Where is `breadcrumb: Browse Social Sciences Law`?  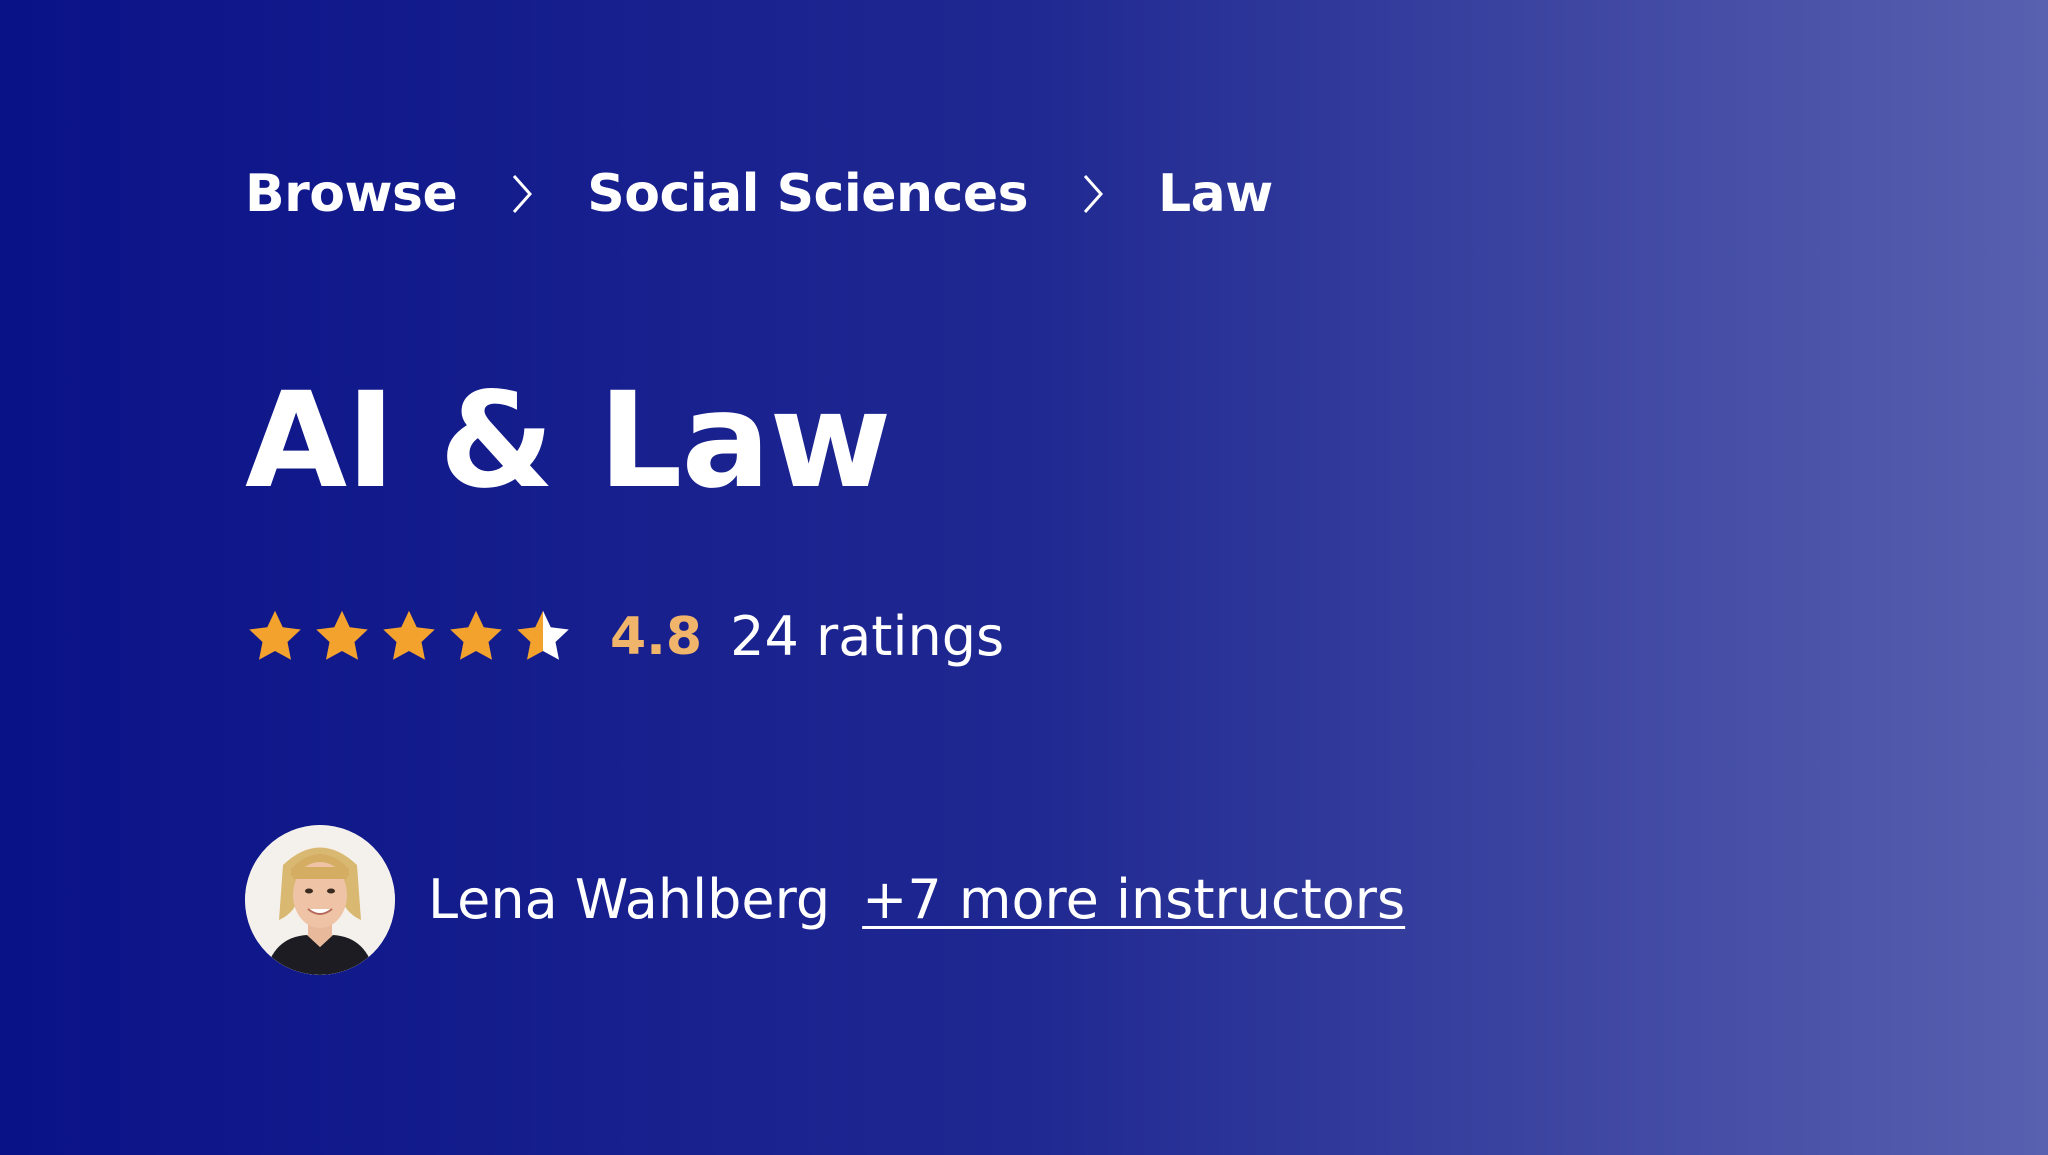
breadcrumb: Browse Social Sciences Law is located at coordinates (759, 194).